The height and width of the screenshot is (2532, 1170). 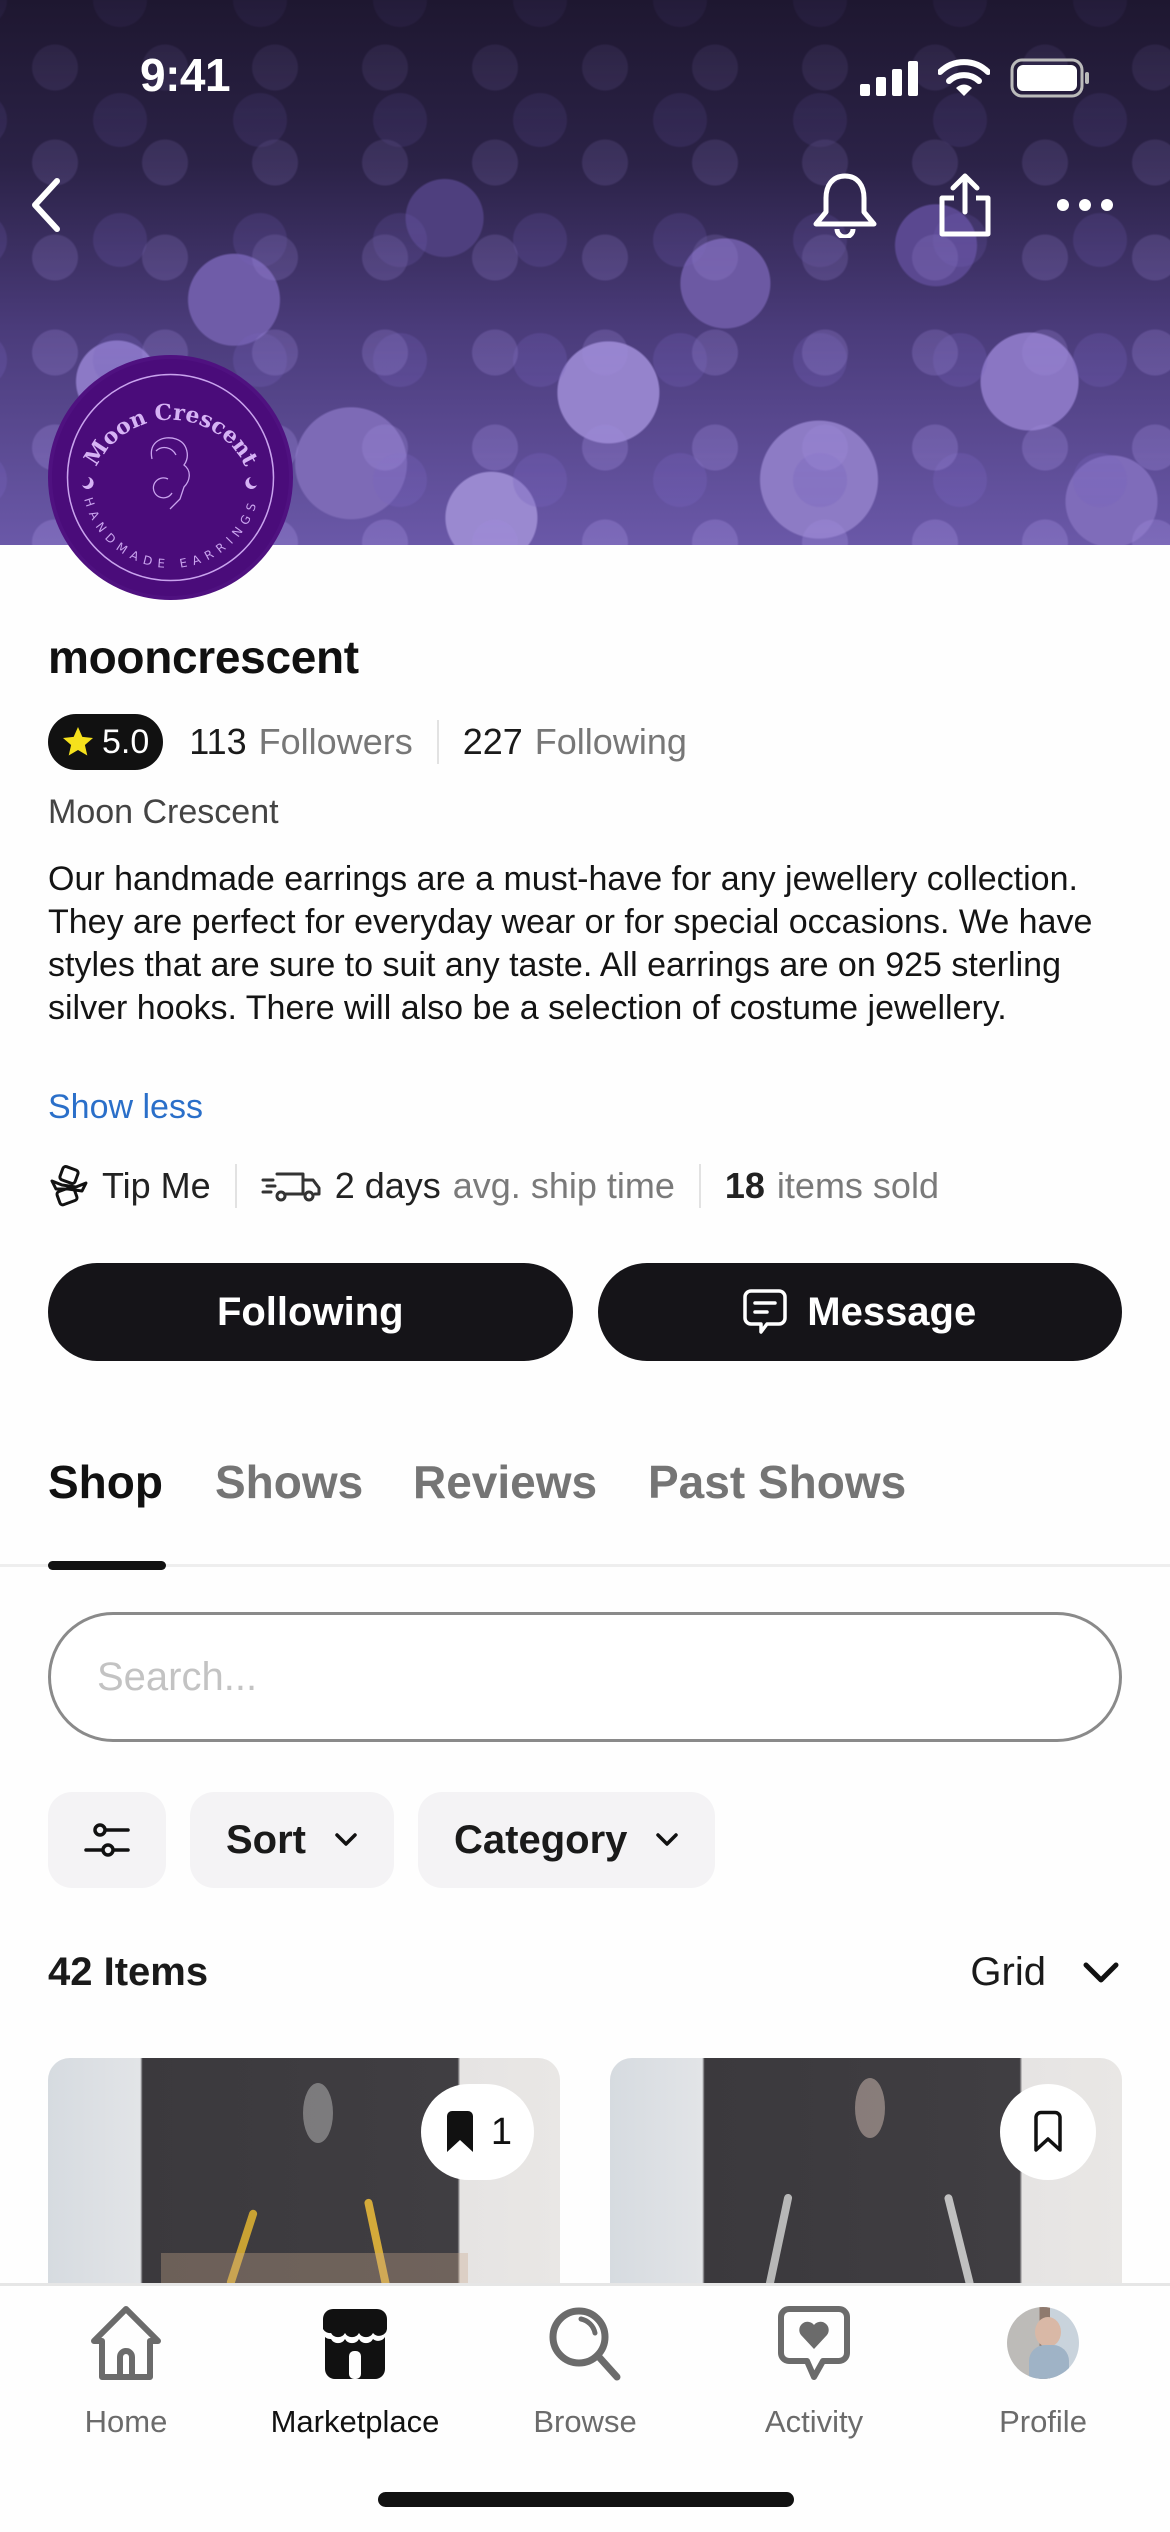 I want to click on tip-money-icon, so click(x=69, y=1186).